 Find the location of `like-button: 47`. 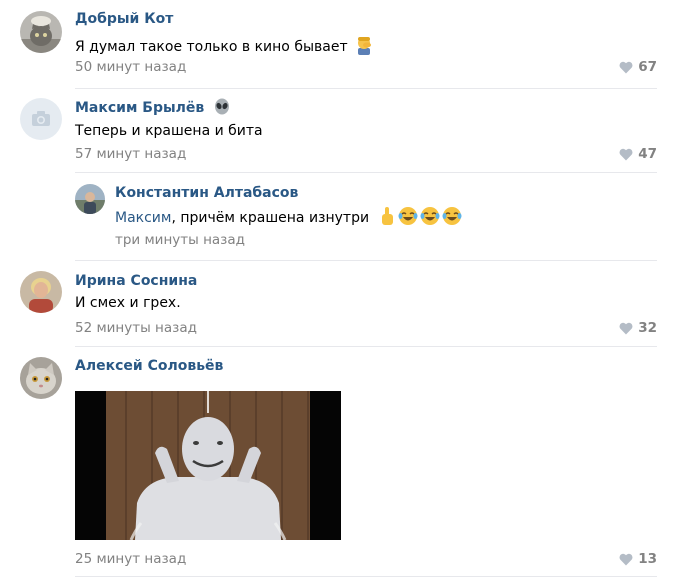

like-button: 47 is located at coordinates (638, 154).